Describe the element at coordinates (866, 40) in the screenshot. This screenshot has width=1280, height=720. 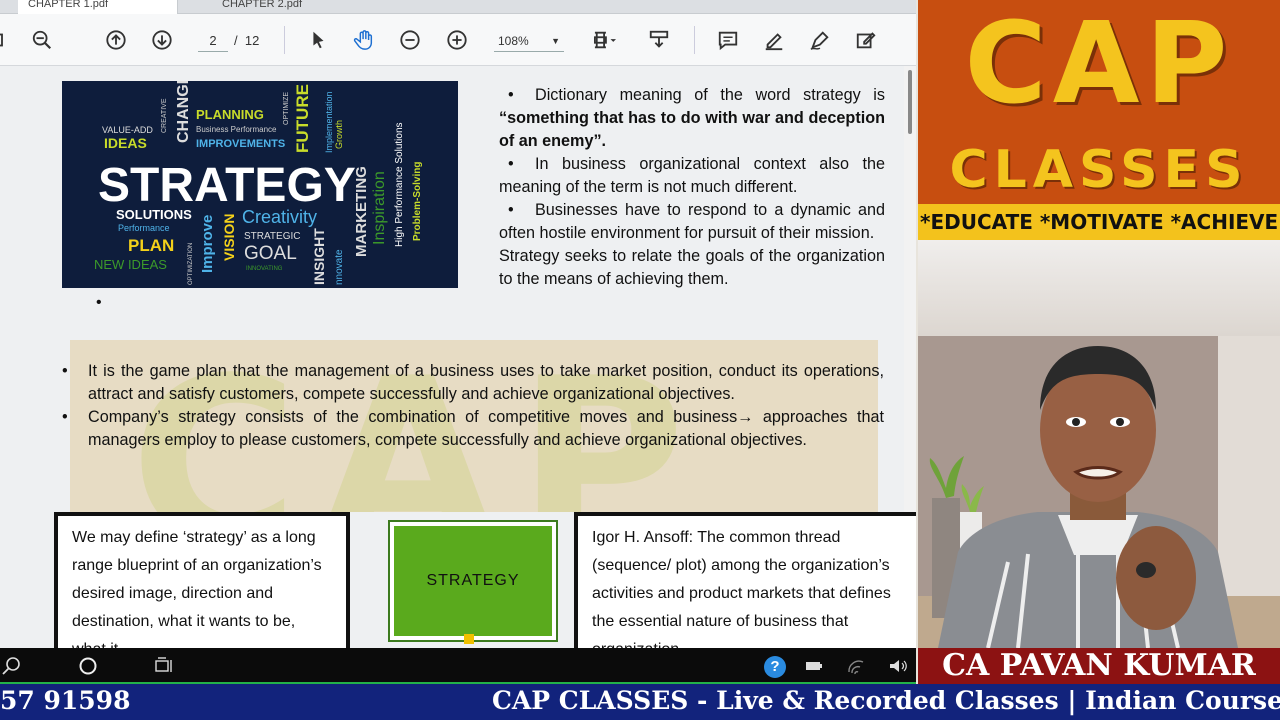
I see `fill-sign-icon` at that location.